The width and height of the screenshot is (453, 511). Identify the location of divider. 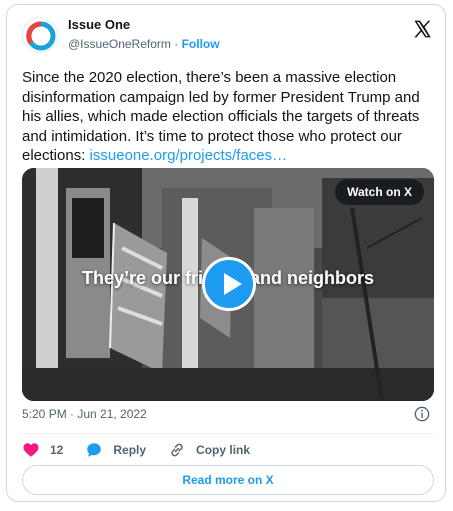
(228, 433).